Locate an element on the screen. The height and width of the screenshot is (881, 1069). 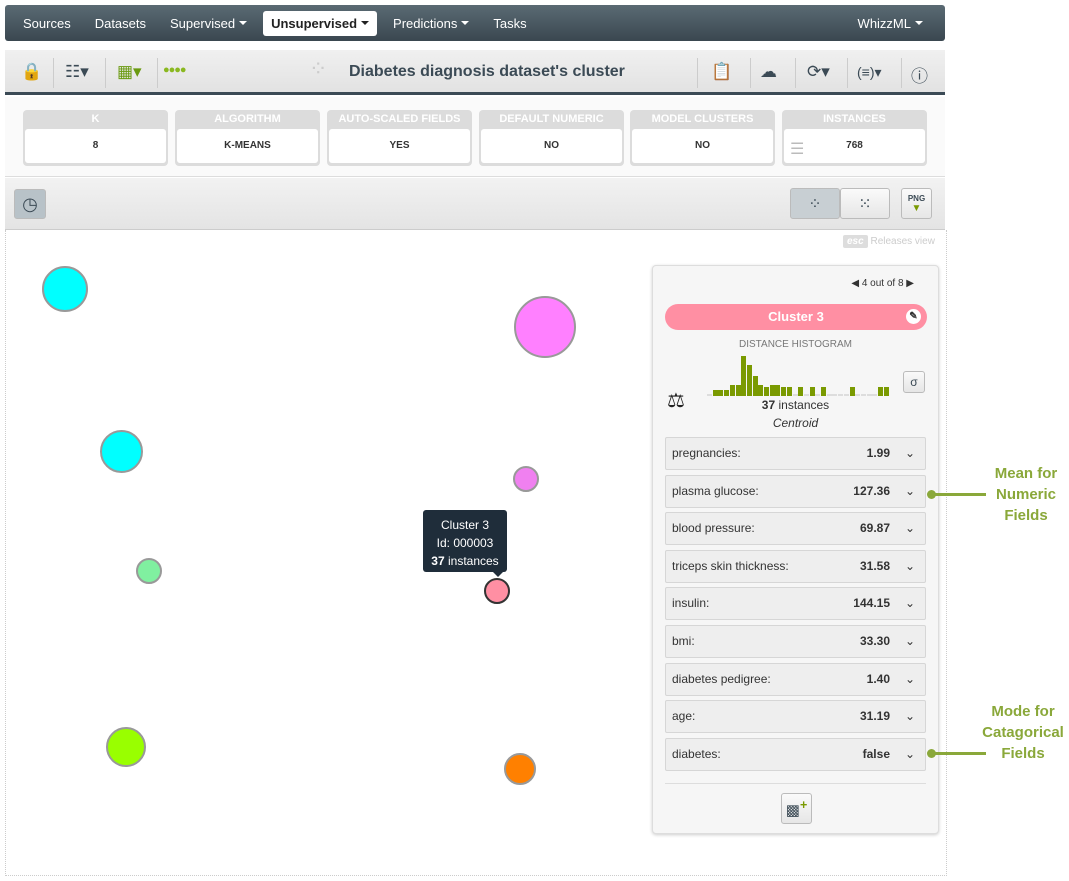
pager-text: 4 out of 8 is located at coordinates (882, 283).